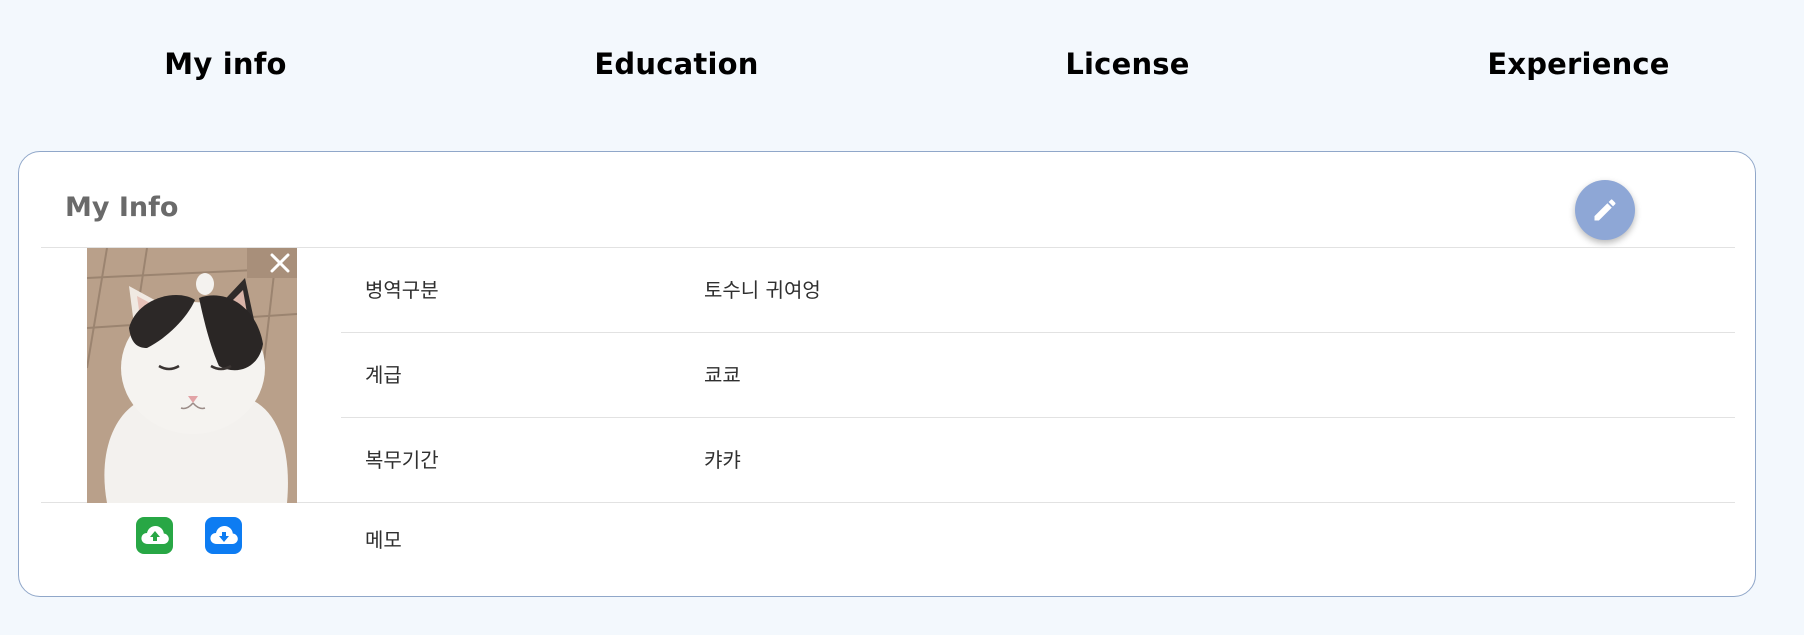  Describe the element at coordinates (722, 460) in the screenshot. I see `row-value-service-period: 캬캬` at that location.